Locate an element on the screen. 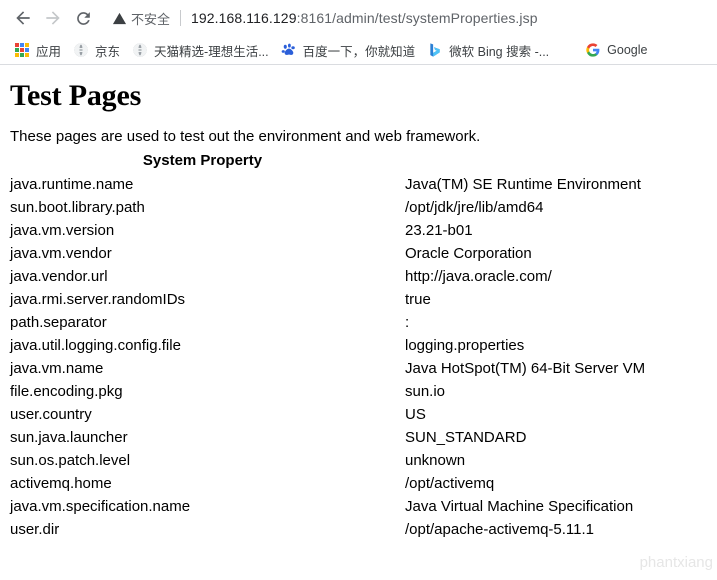  column-header-system-property: System Property is located at coordinates (202, 160).